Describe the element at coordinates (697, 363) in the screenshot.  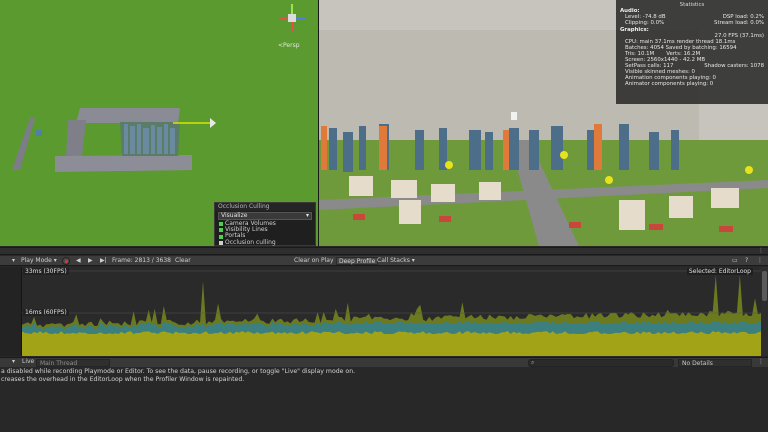
I see `details-label: No Details` at that location.